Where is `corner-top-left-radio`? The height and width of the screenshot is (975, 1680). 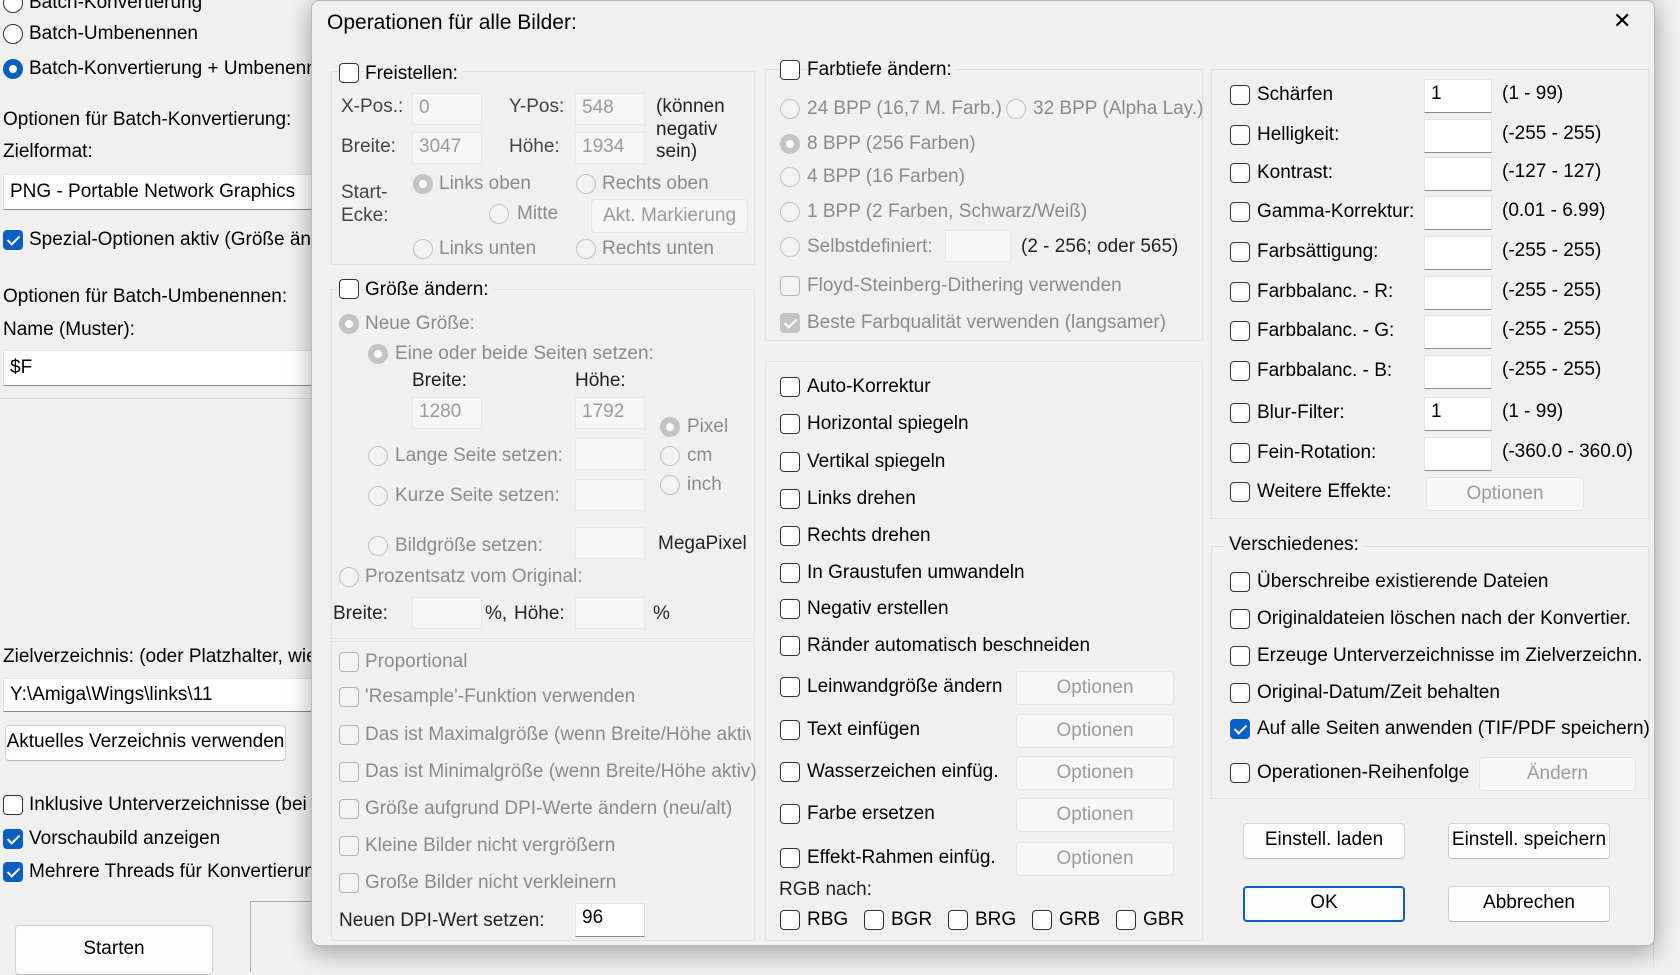
corner-top-left-radio is located at coordinates (423, 184).